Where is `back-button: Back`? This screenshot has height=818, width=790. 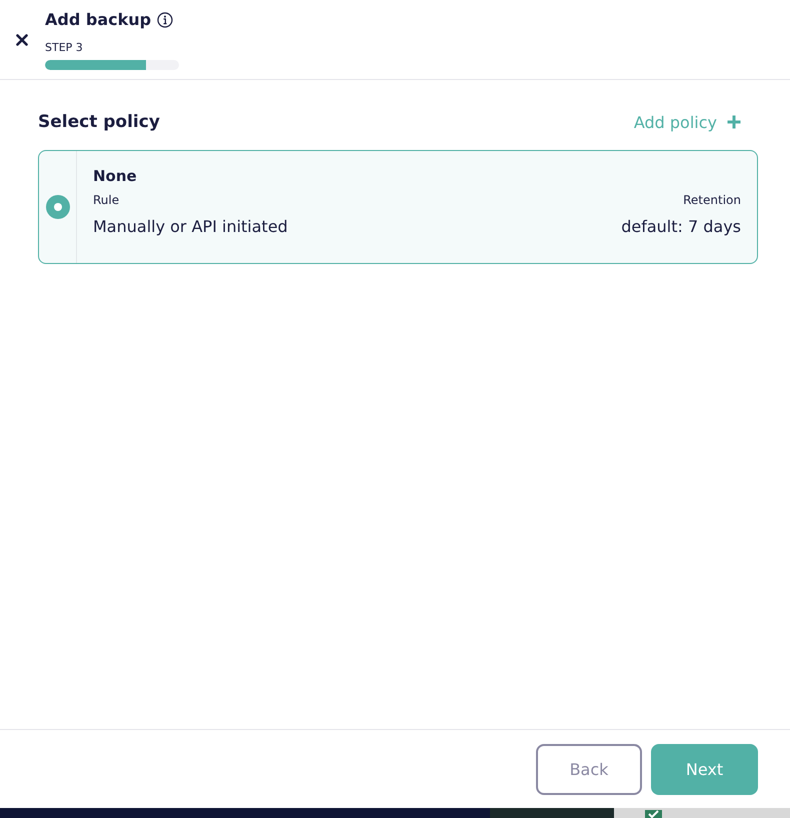 back-button: Back is located at coordinates (589, 769).